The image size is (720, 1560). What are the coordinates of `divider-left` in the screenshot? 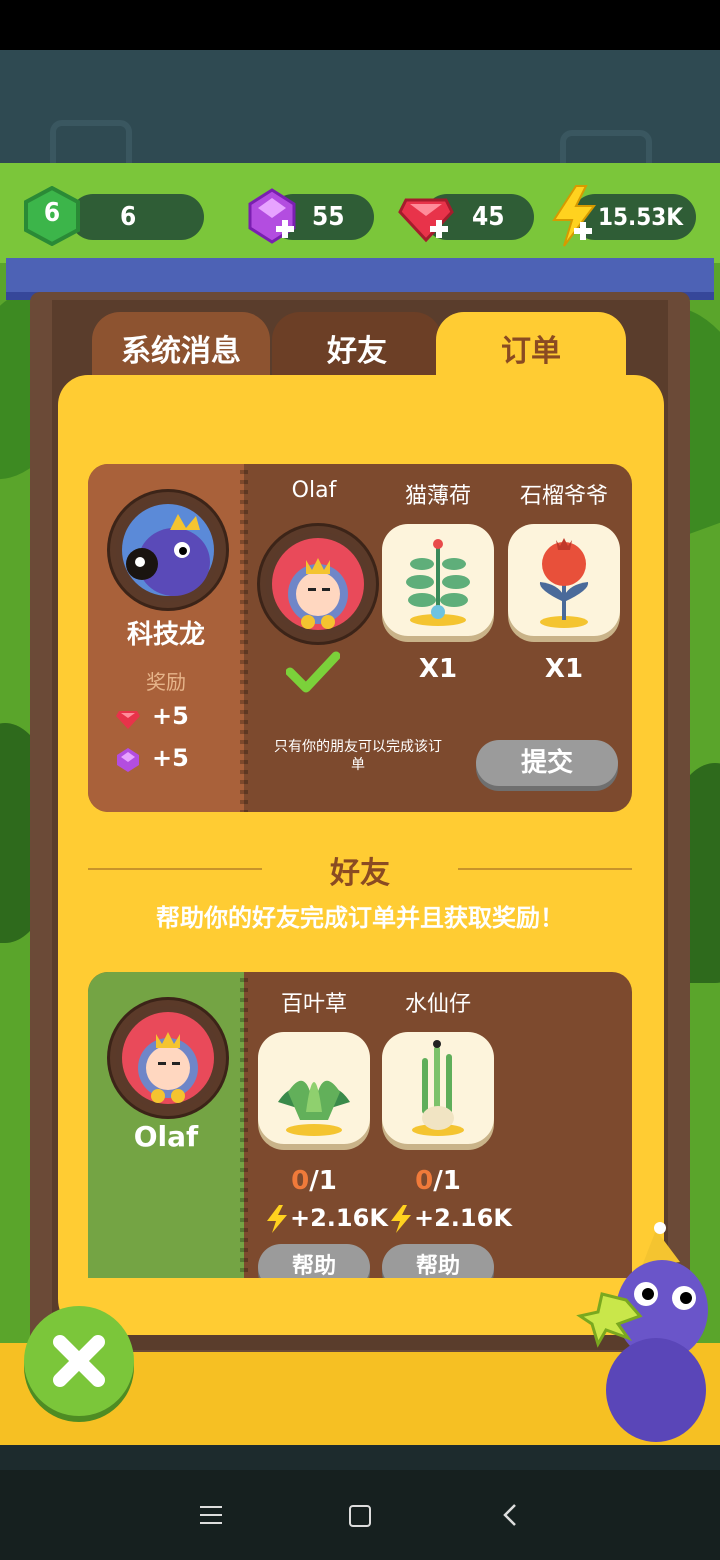 It's located at (175, 869).